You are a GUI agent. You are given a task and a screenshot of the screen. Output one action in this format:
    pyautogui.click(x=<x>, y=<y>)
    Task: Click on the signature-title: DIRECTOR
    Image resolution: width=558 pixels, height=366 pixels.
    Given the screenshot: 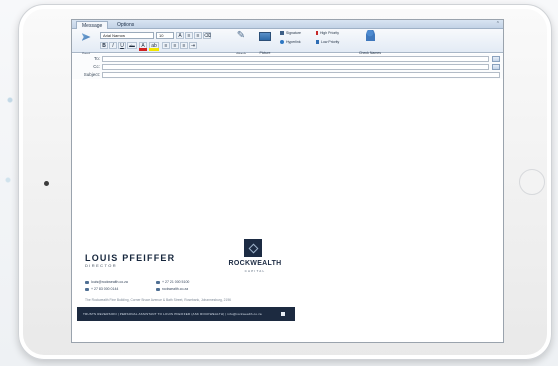 What is the action you would take?
    pyautogui.click(x=101, y=265)
    